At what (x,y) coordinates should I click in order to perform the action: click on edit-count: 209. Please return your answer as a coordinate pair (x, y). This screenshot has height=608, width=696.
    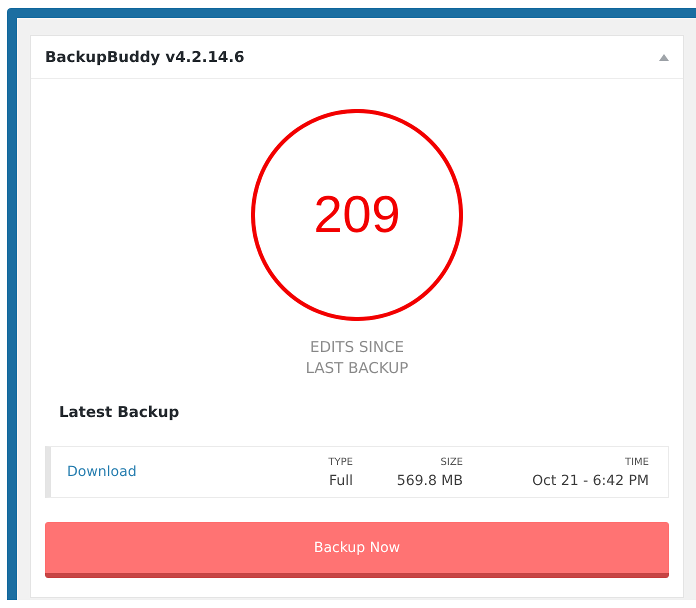
    Looking at the image, I should click on (357, 215).